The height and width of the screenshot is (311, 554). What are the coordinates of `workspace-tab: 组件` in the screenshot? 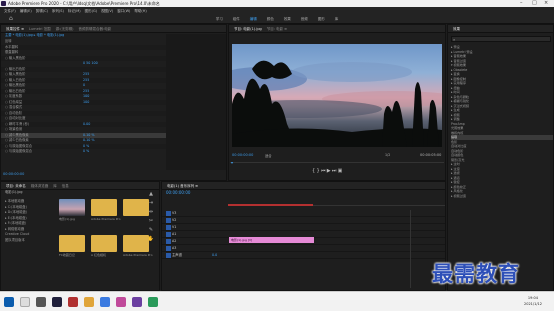 It's located at (236, 19).